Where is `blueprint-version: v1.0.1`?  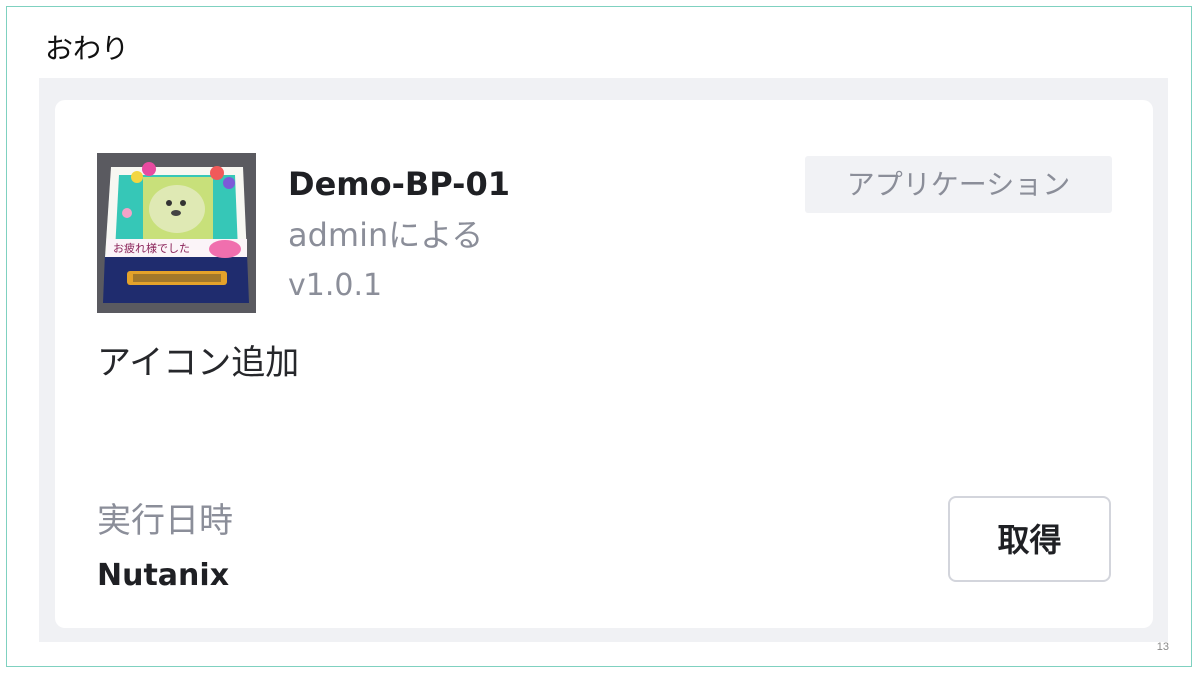
blueprint-version: v1.0.1 is located at coordinates (335, 285).